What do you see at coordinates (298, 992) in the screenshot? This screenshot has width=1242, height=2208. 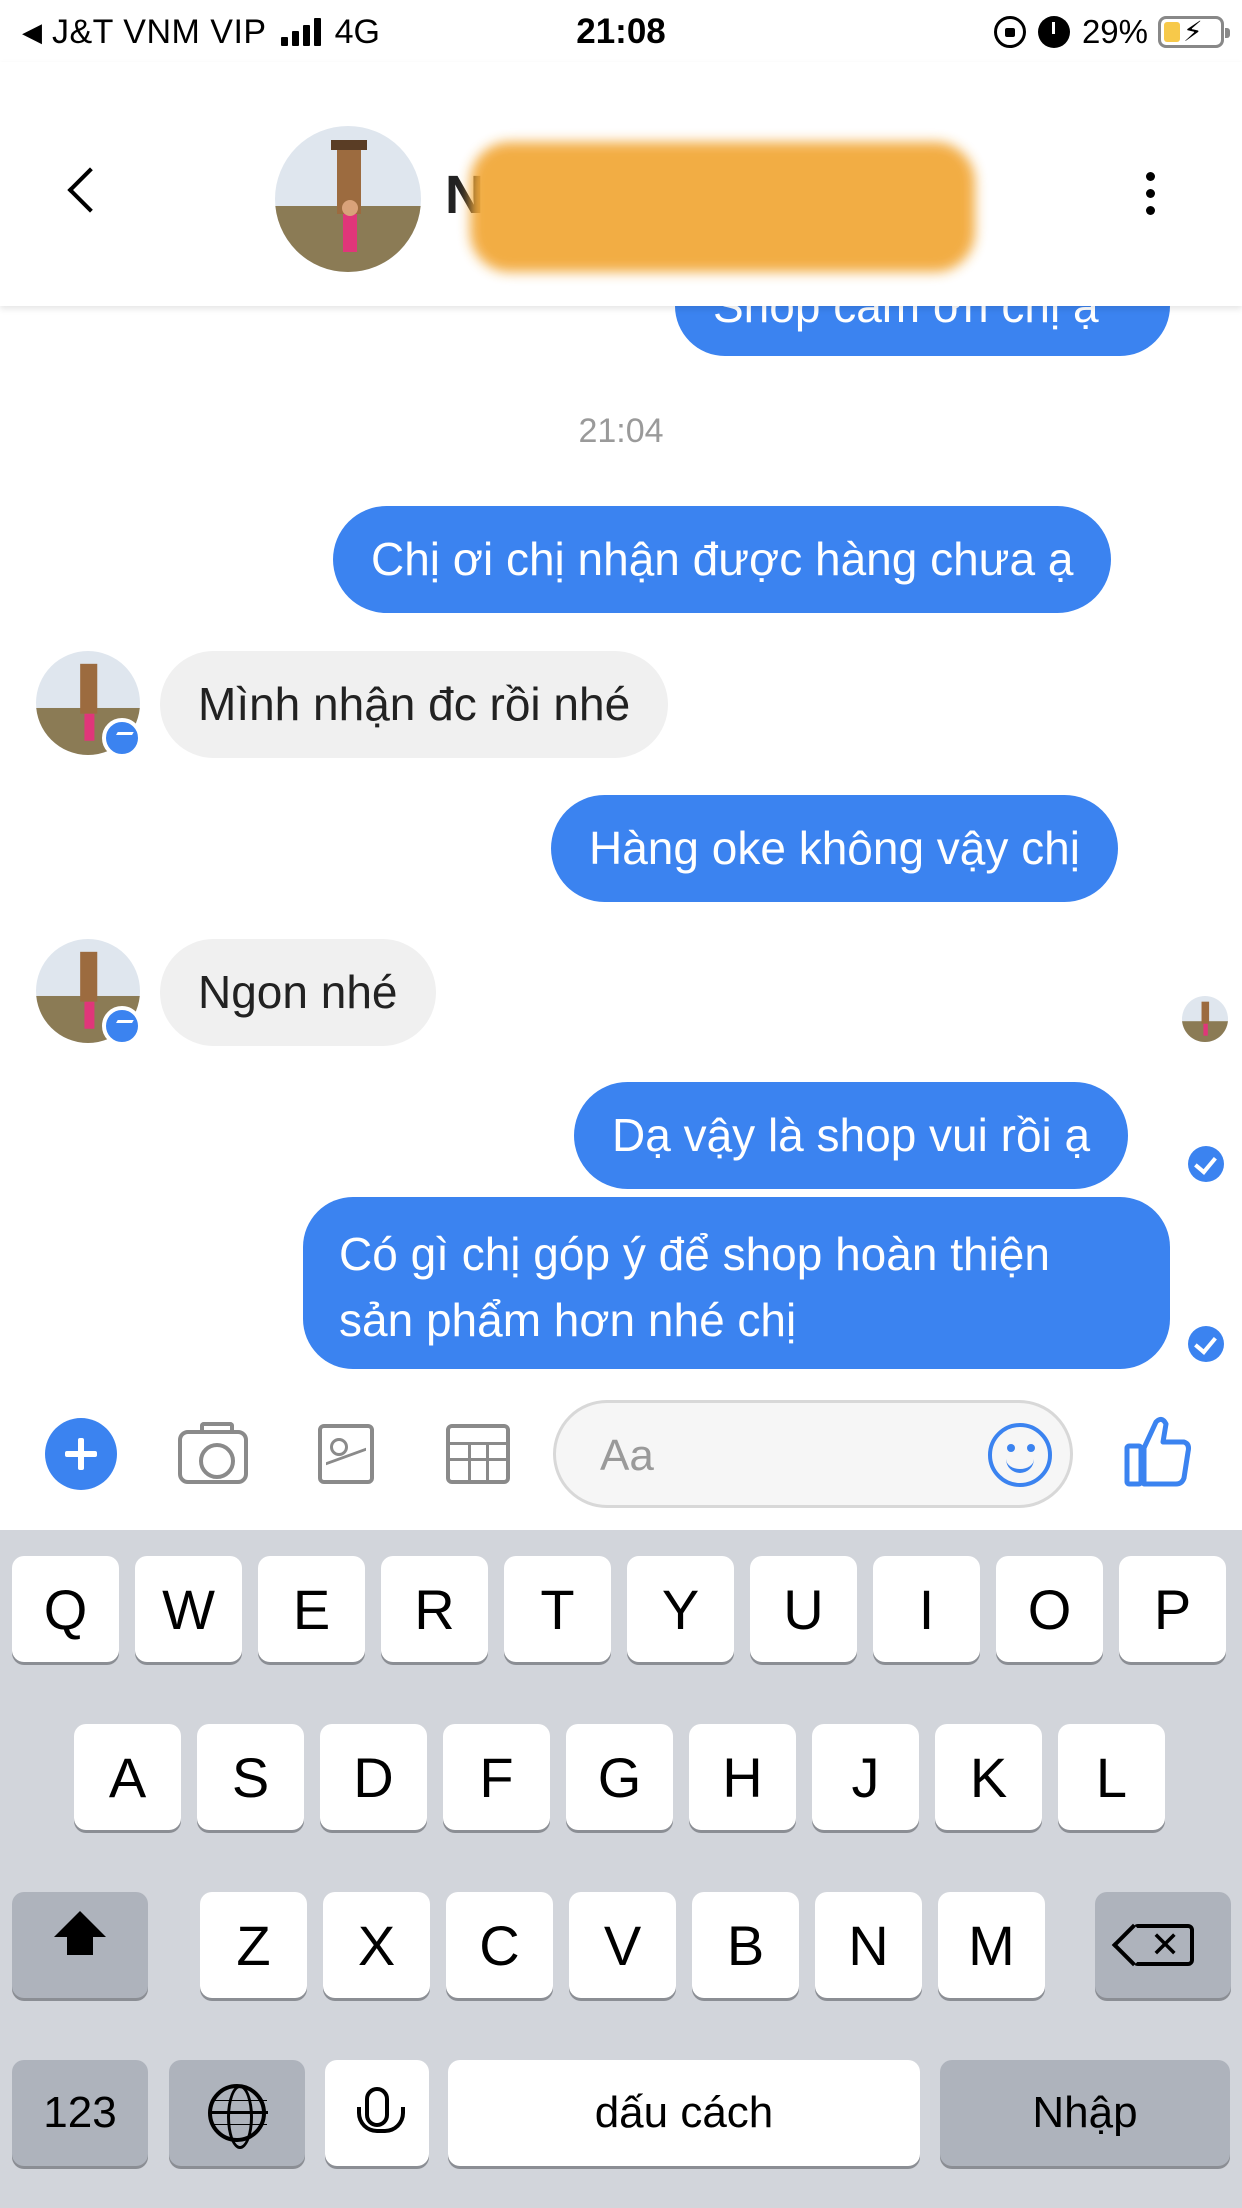 I see `message-bubble-incoming: Ngon nhé` at bounding box center [298, 992].